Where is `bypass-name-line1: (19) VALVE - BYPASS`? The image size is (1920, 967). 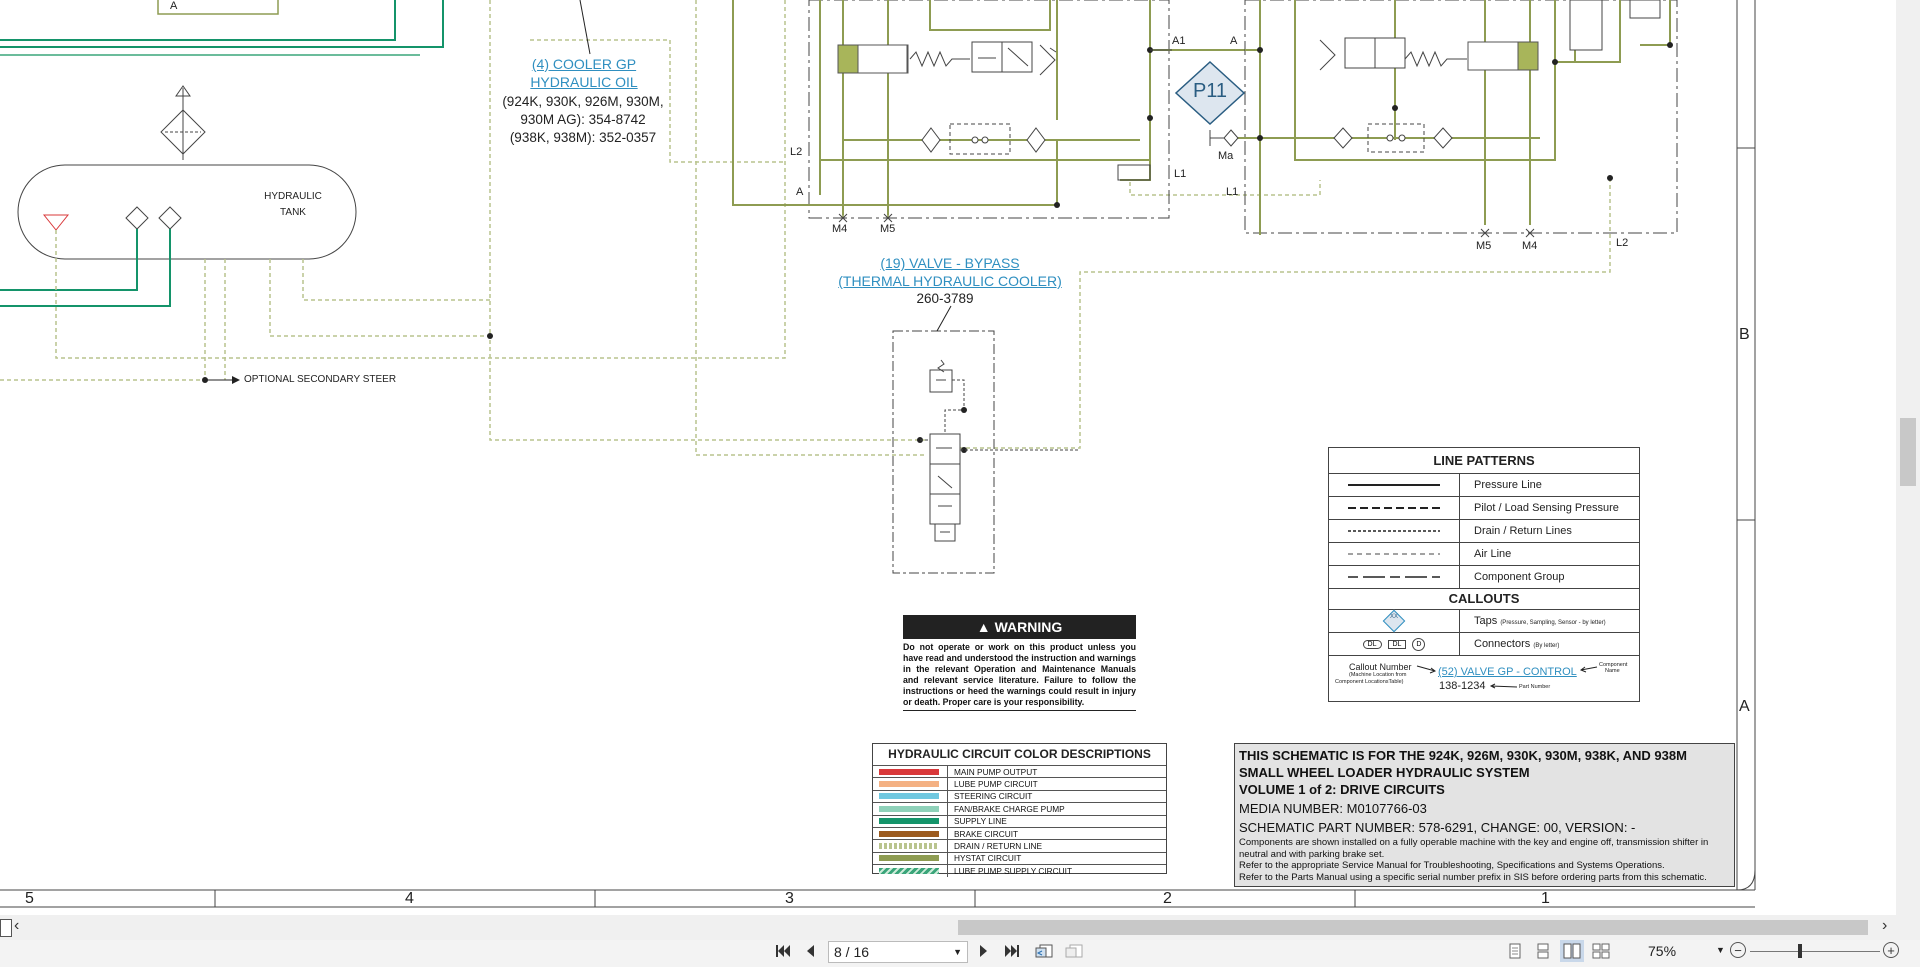
bypass-name-line1: (19) VALVE - BYPASS is located at coordinates (950, 263).